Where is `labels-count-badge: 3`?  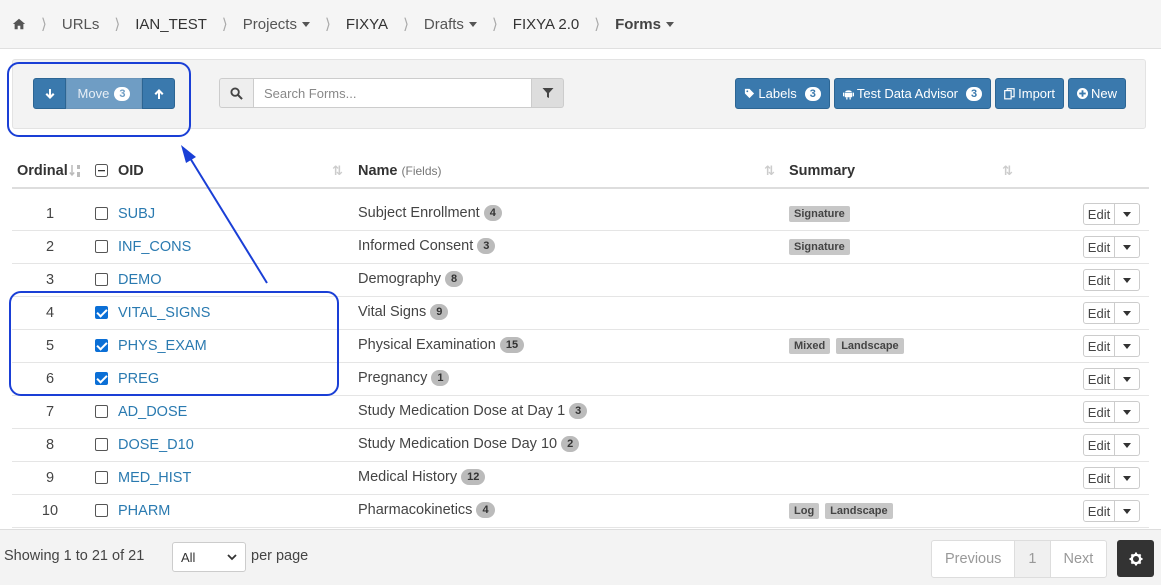 labels-count-badge: 3 is located at coordinates (812, 93).